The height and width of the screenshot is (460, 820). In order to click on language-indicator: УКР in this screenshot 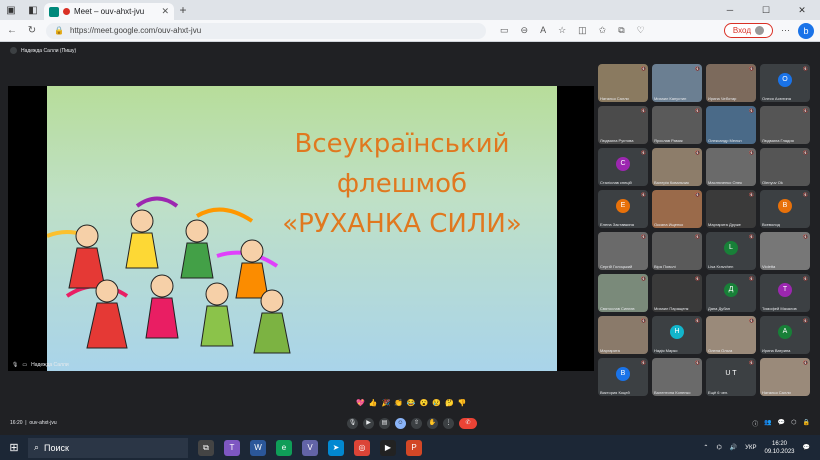, I will do `click(750, 448)`.